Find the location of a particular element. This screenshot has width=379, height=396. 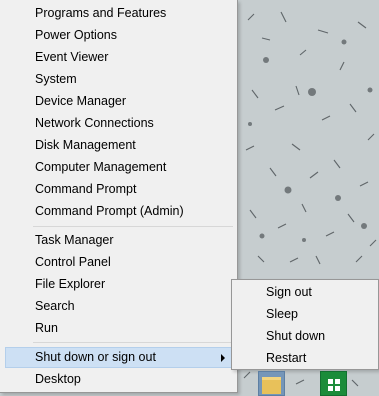

menu-item-task-manager: Task Manager is located at coordinates (119, 240).